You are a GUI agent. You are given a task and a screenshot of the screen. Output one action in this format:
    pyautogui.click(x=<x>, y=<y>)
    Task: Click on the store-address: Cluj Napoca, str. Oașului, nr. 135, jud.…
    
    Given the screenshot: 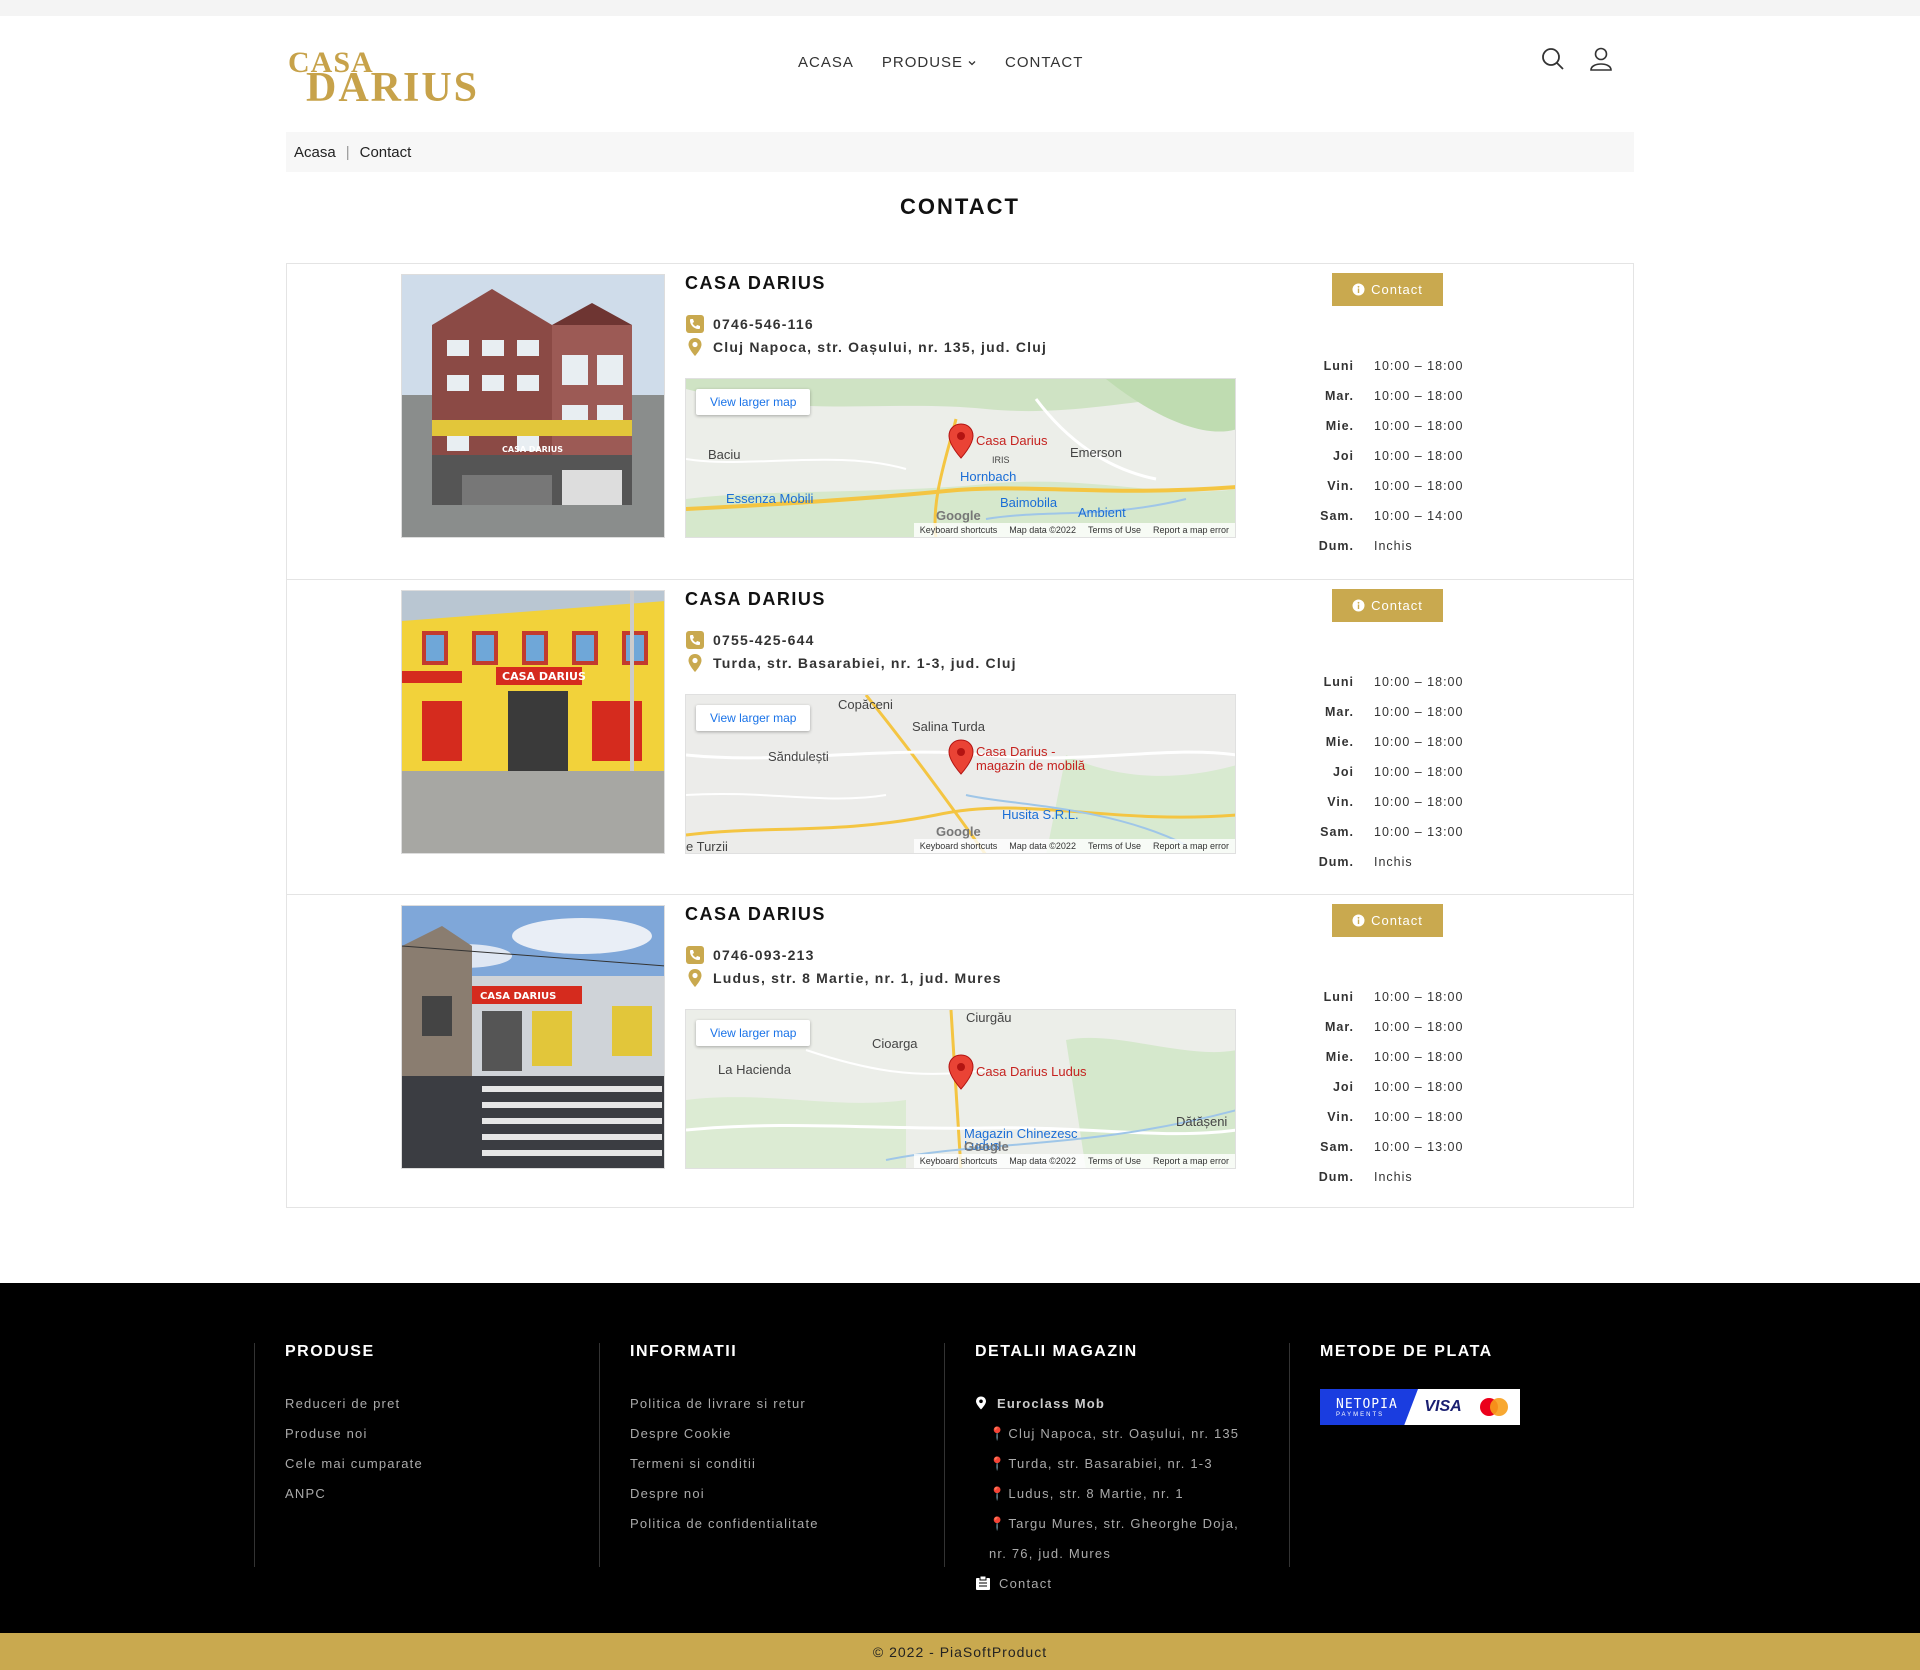 What is the action you would take?
    pyautogui.click(x=866, y=347)
    